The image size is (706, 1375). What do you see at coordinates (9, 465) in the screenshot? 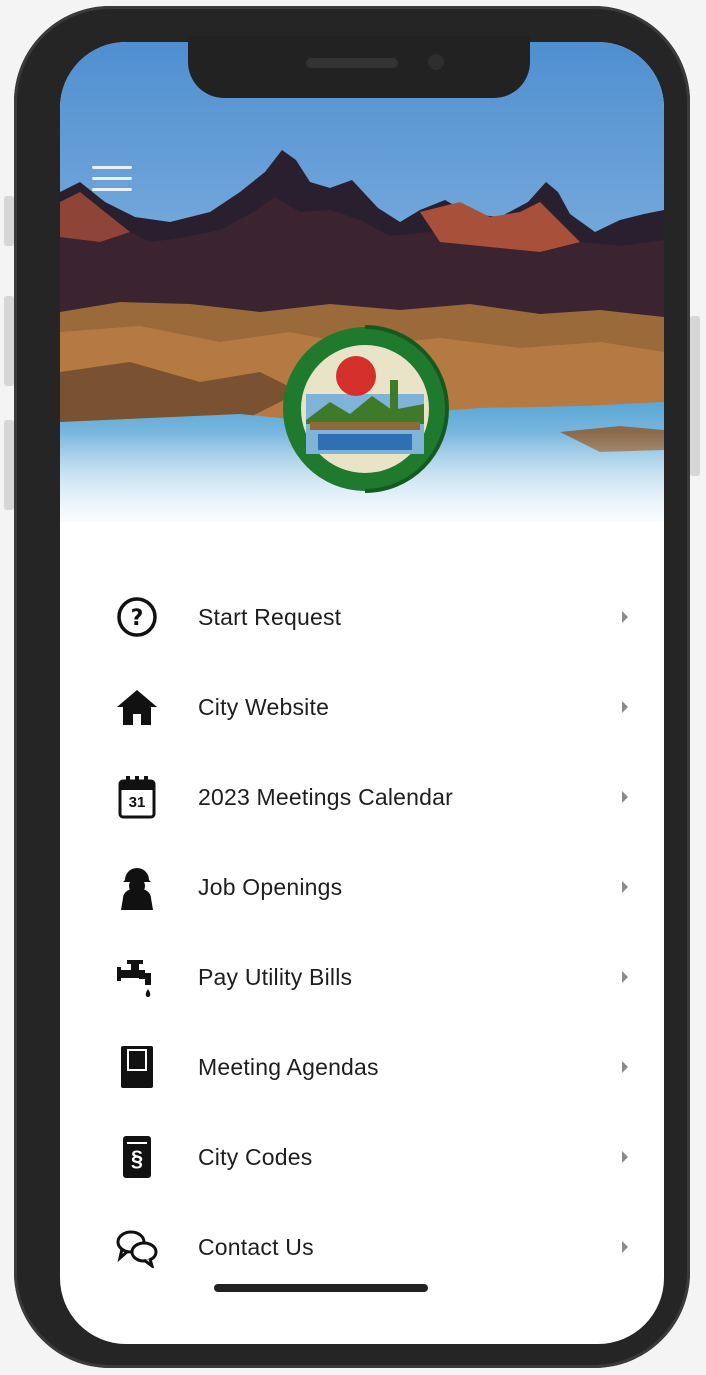
I see `volume-down-button` at bounding box center [9, 465].